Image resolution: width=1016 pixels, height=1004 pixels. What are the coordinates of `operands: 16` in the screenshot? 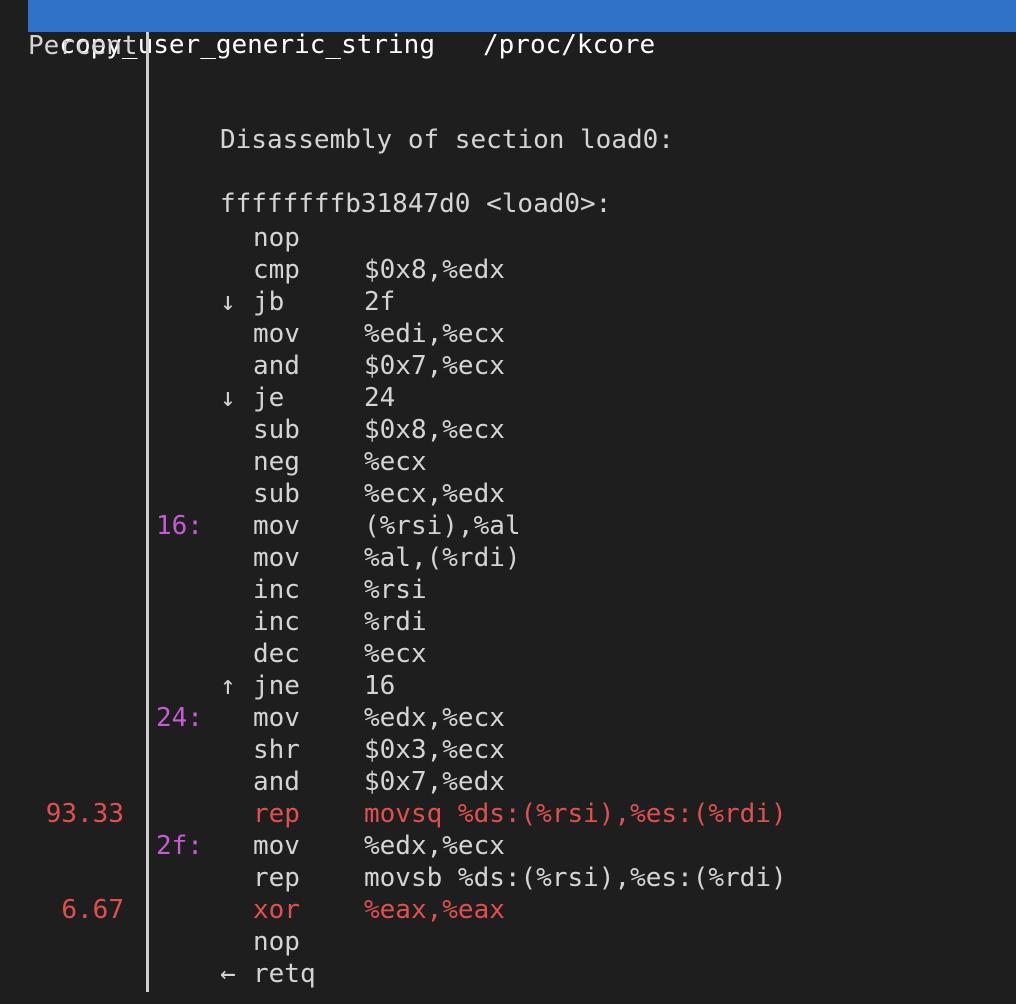 It's located at (380, 686).